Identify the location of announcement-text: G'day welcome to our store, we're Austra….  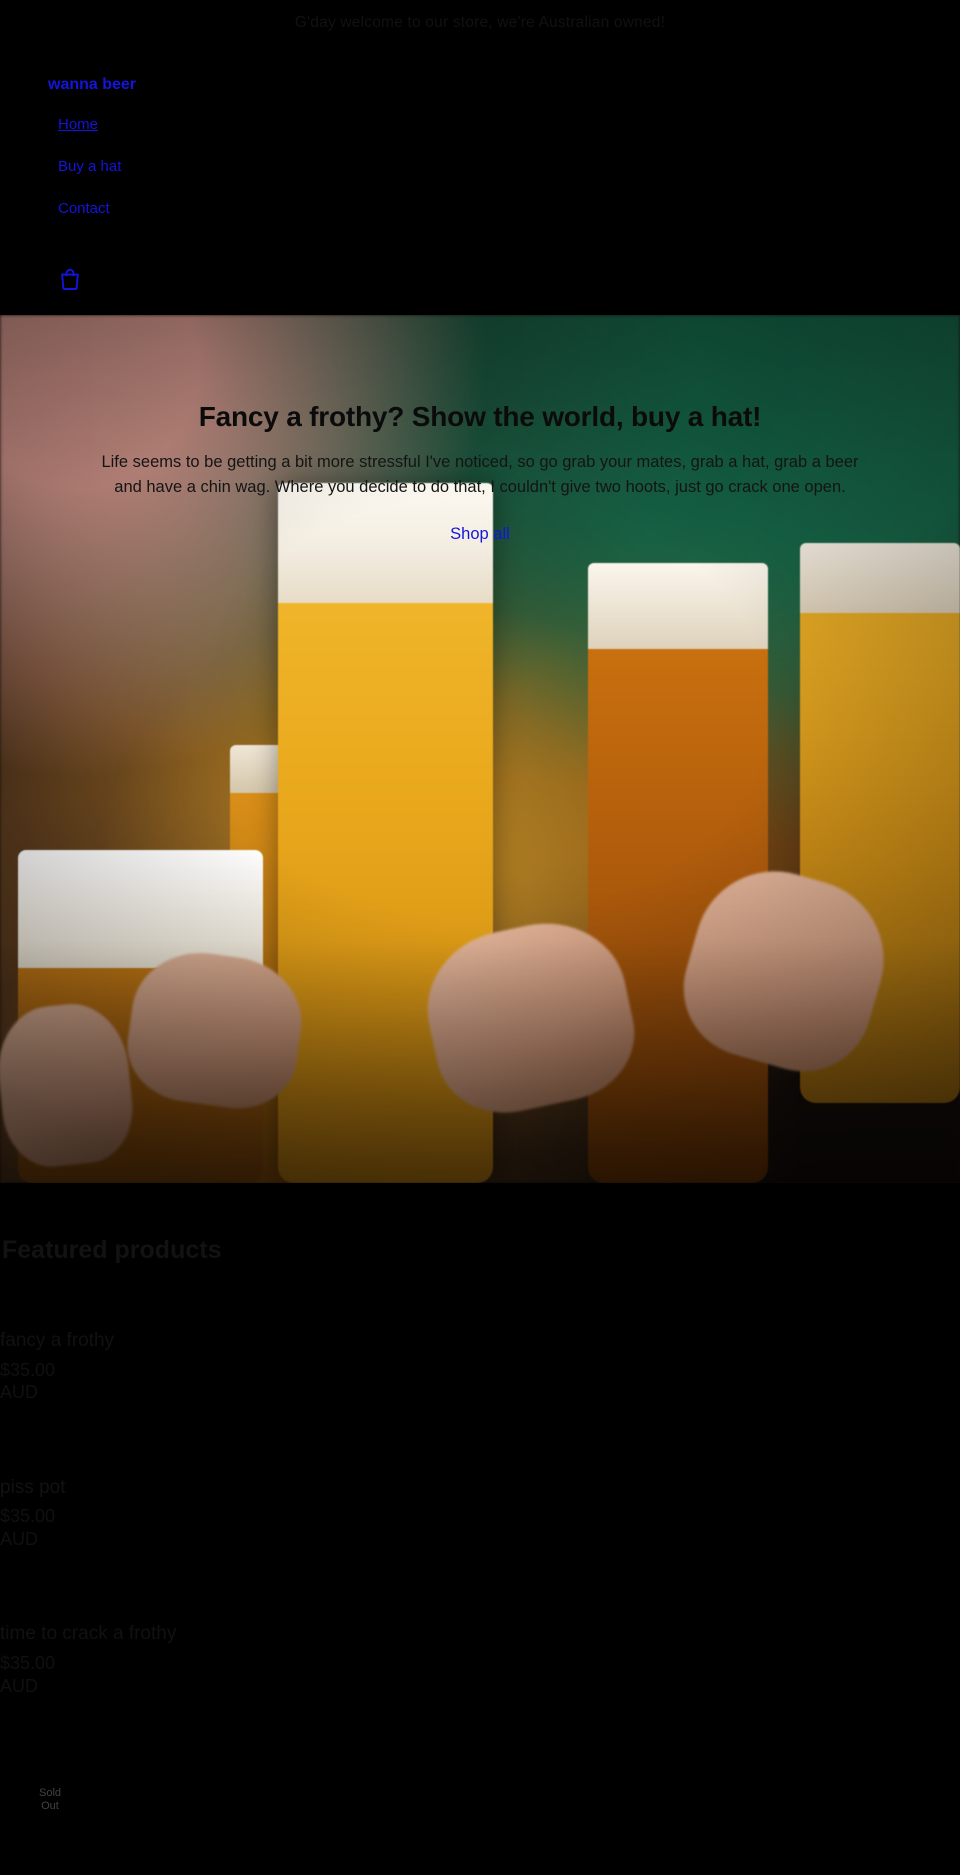
(480, 22).